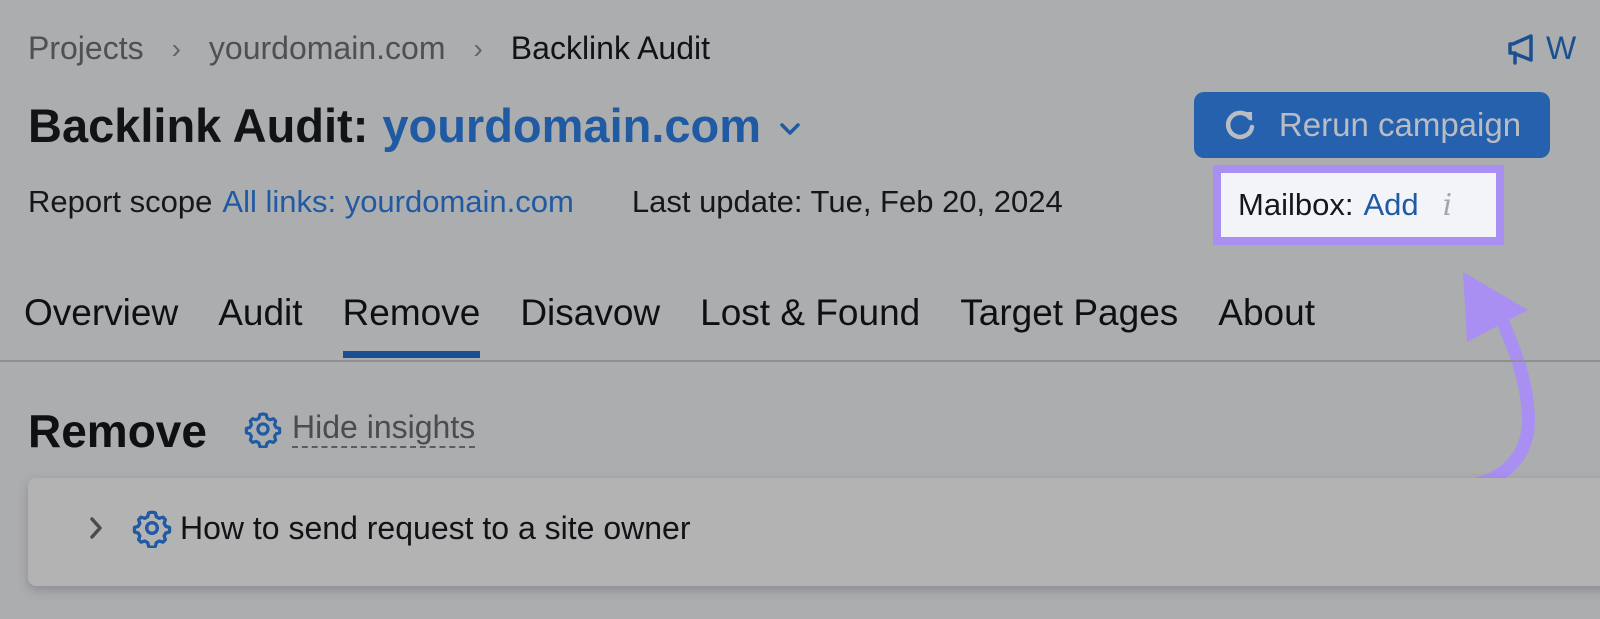 Image resolution: width=1600 pixels, height=619 pixels. I want to click on tab-remove: Remove, so click(411, 325).